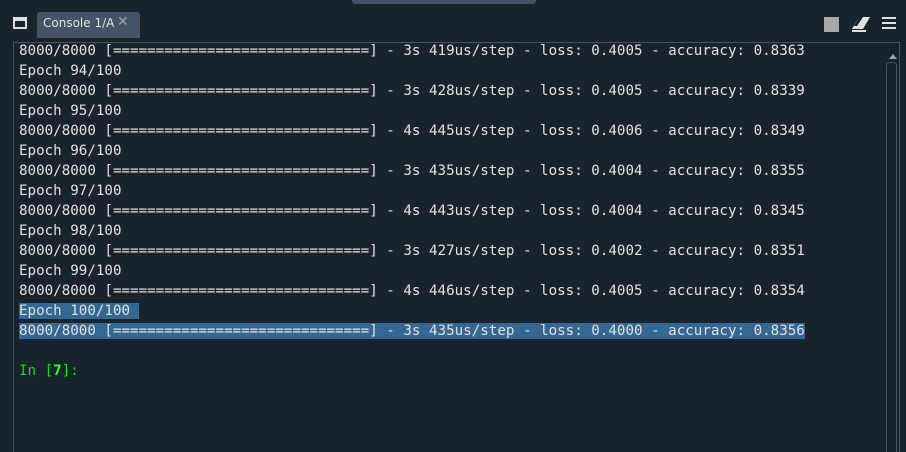 Image resolution: width=906 pixels, height=452 pixels. Describe the element at coordinates (70, 191) in the screenshot. I see `console-line-text: Epoch 97/100` at that location.